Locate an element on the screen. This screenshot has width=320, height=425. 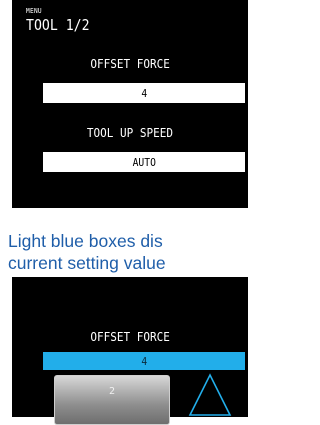
tool-up-speed-value-box: AUTO is located at coordinates (144, 162).